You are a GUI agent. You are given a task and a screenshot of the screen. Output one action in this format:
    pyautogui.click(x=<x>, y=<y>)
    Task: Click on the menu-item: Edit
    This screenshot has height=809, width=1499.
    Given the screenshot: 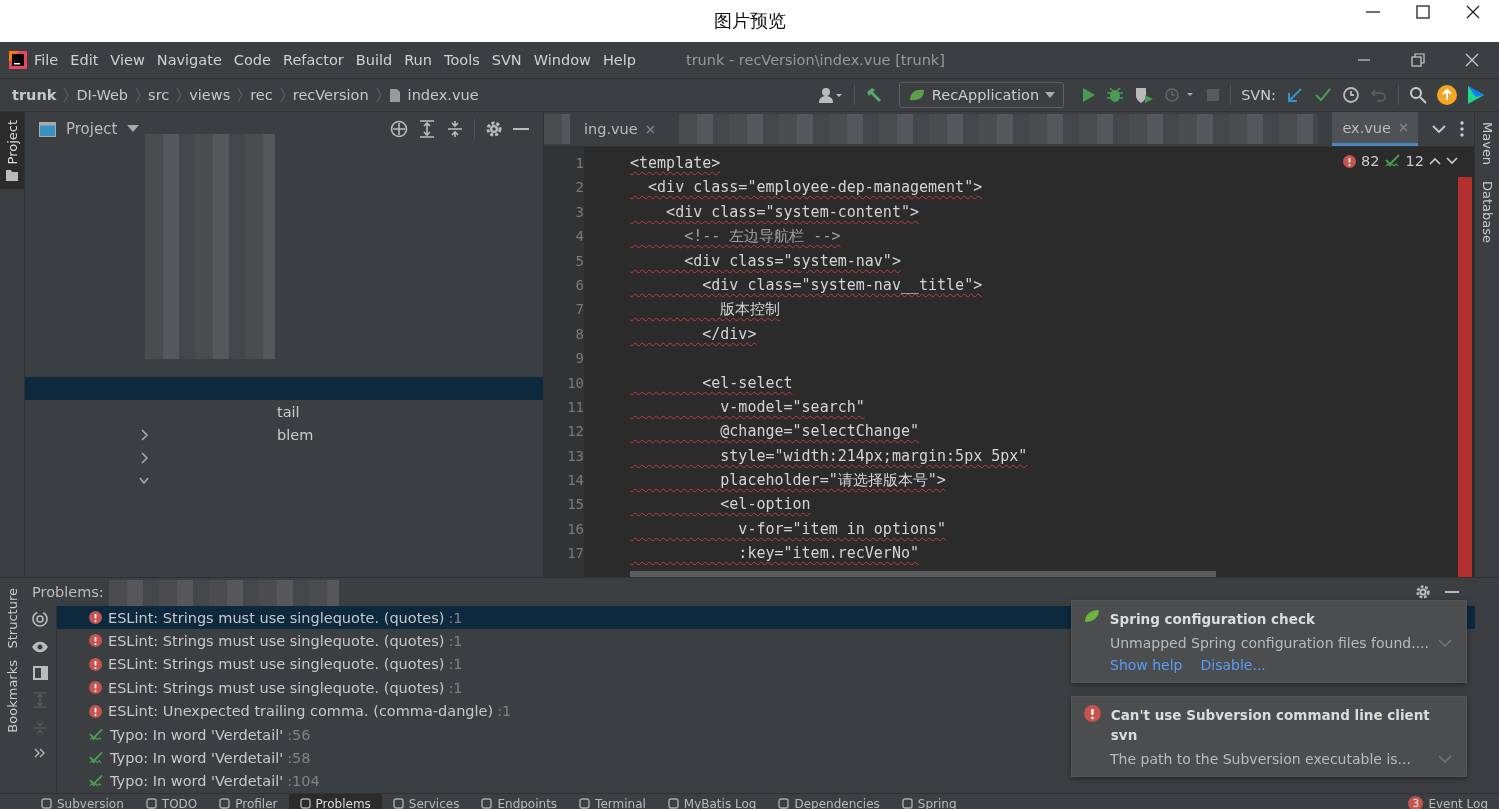 What is the action you would take?
    pyautogui.click(x=84, y=60)
    